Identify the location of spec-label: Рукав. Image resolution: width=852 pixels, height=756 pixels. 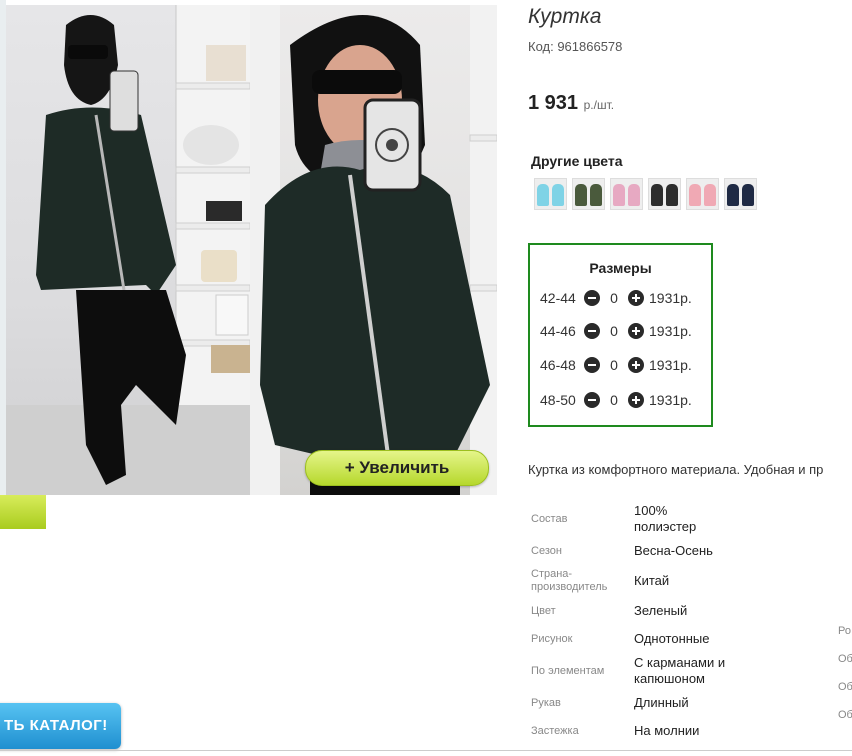
(546, 703).